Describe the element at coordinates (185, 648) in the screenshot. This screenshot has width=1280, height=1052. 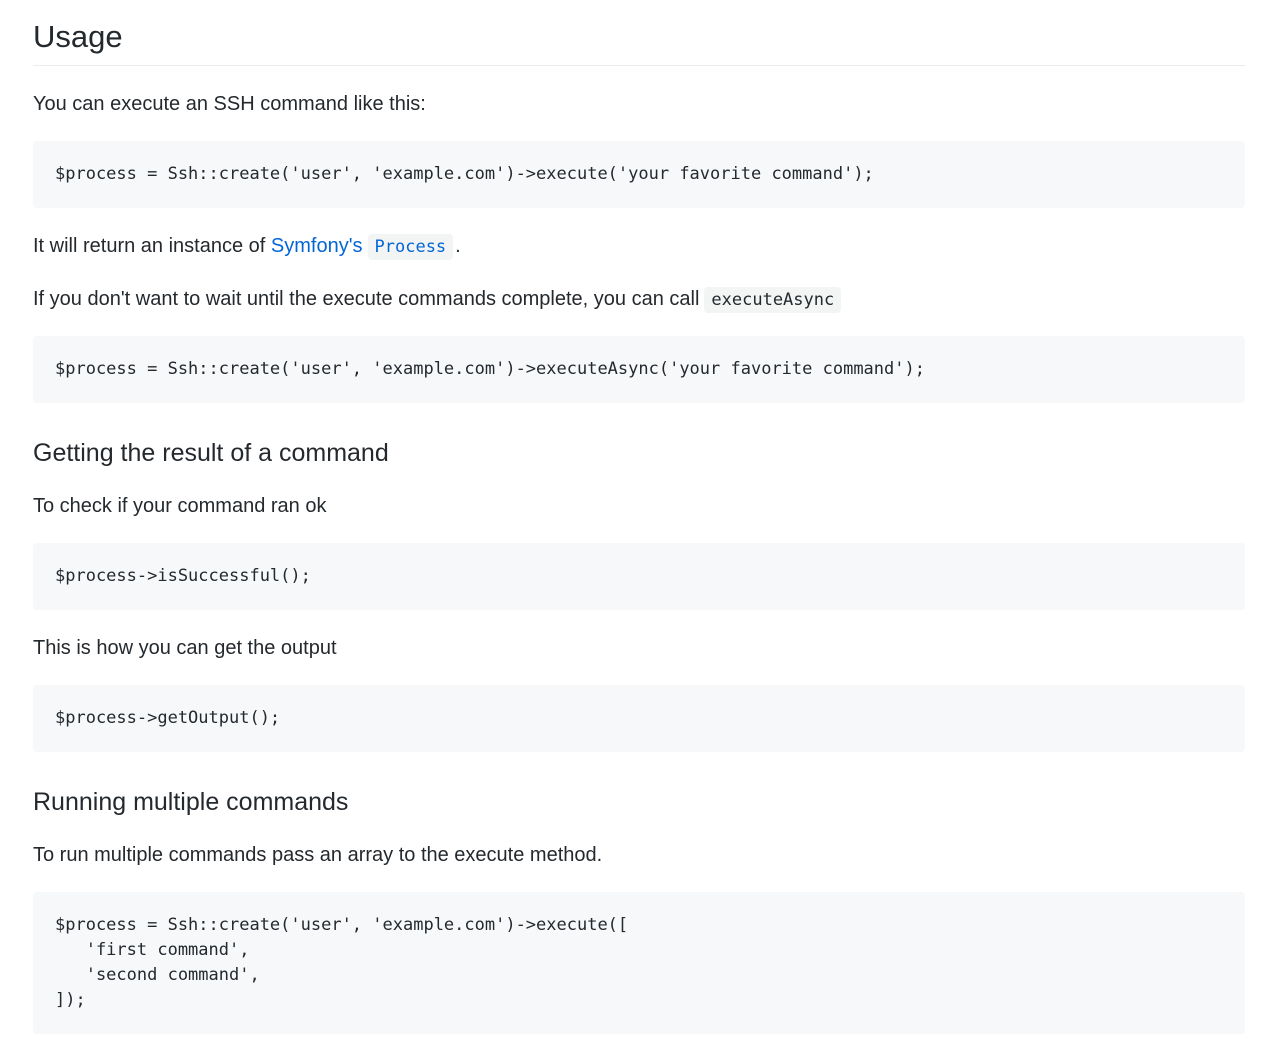
I see `get-output-text: This is how you can get the output` at that location.